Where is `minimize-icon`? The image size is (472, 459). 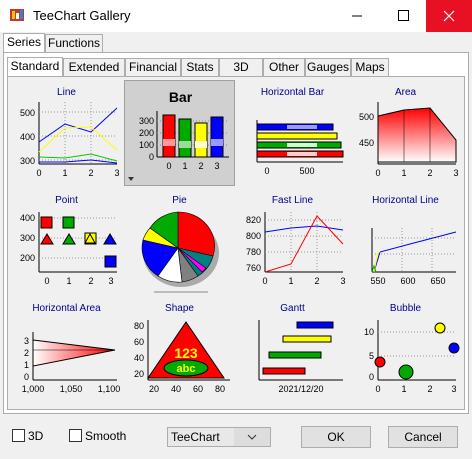 minimize-icon is located at coordinates (357, 16).